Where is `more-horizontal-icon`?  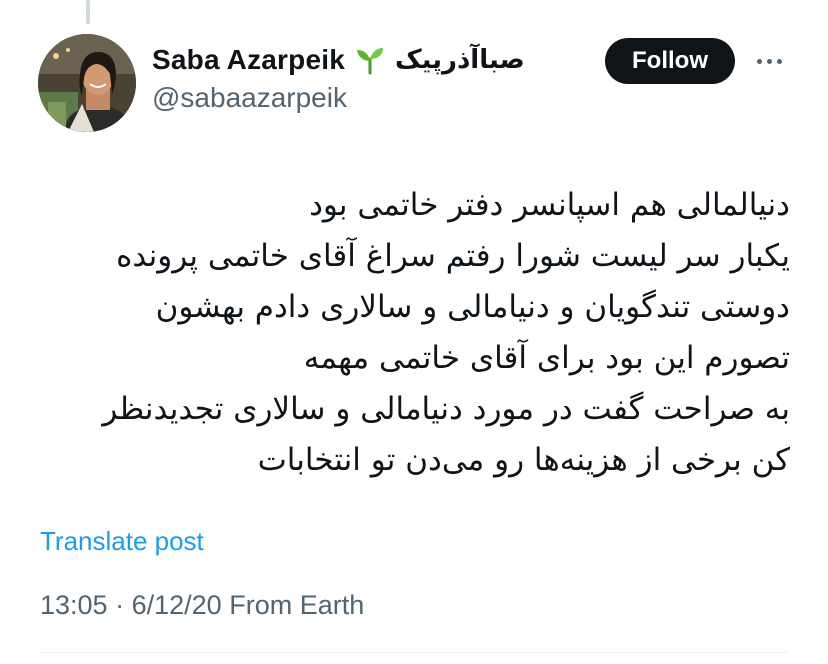 more-horizontal-icon is located at coordinates (769, 61).